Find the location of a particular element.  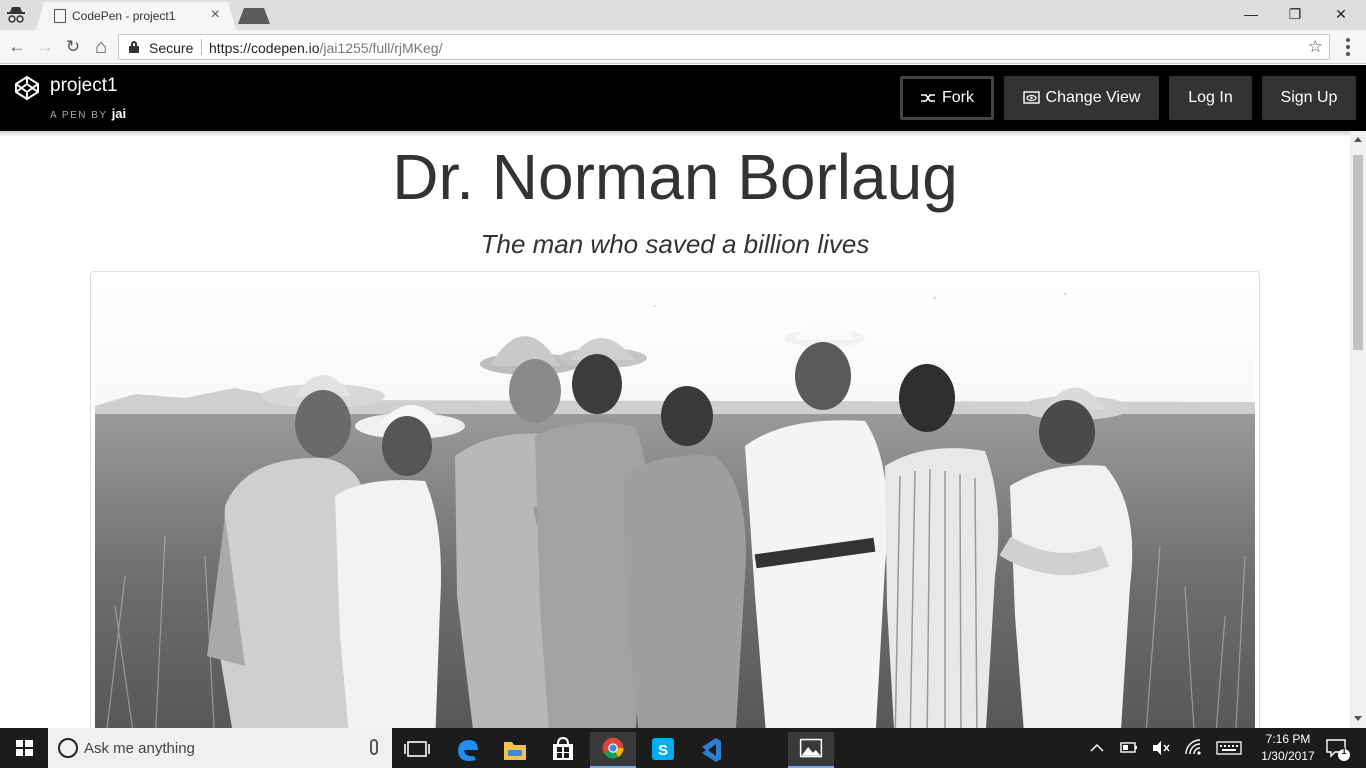

skype-icon: S is located at coordinates (663, 750).